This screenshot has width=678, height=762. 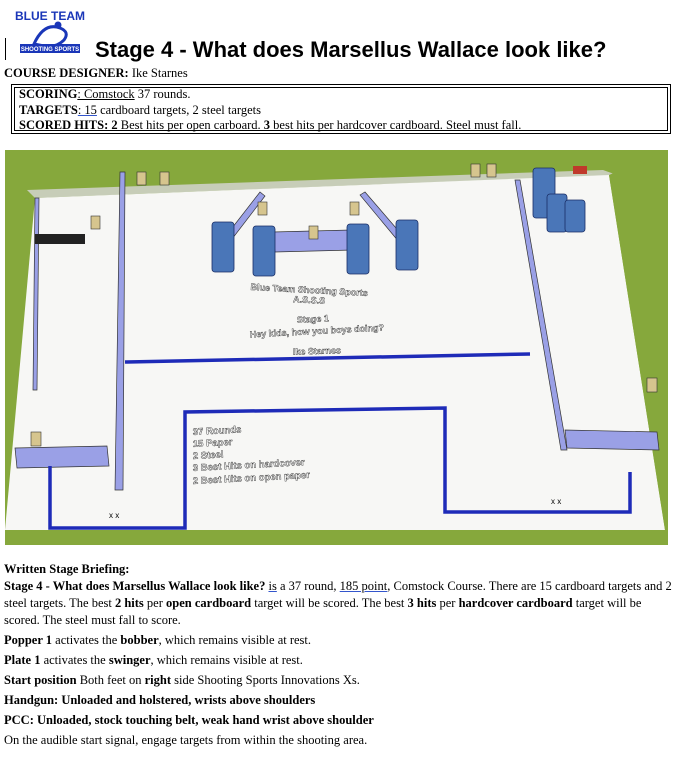 What do you see at coordinates (48, 94) in the screenshot?
I see `scoring-label: SCORING` at bounding box center [48, 94].